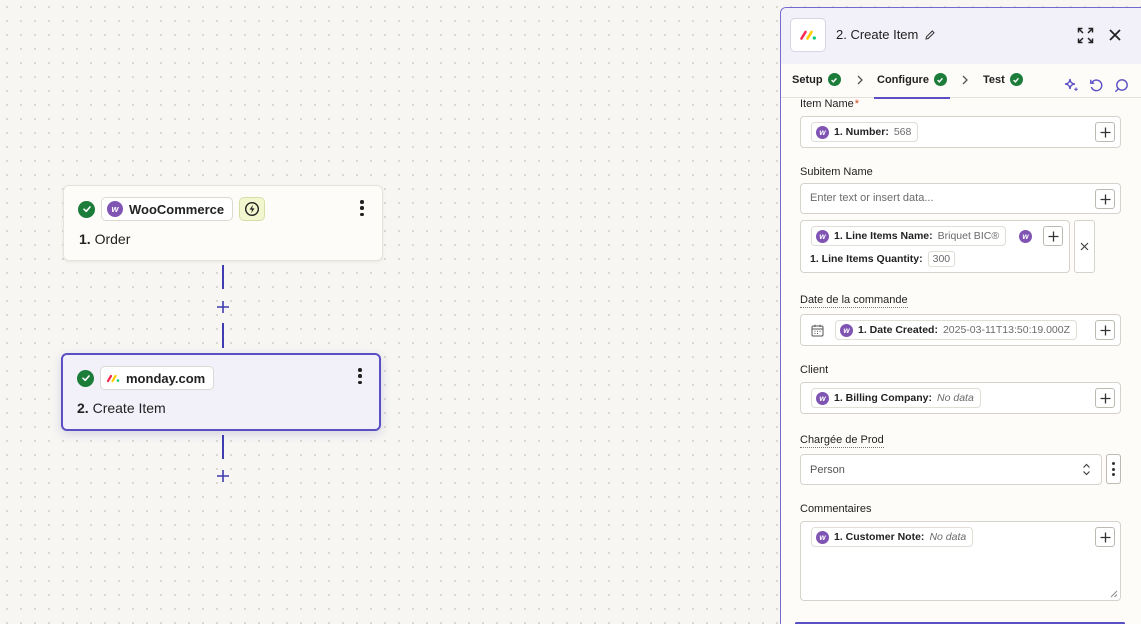 This screenshot has width=1141, height=624. Describe the element at coordinates (854, 300) in the screenshot. I see `label-text: Date de la commande` at that location.